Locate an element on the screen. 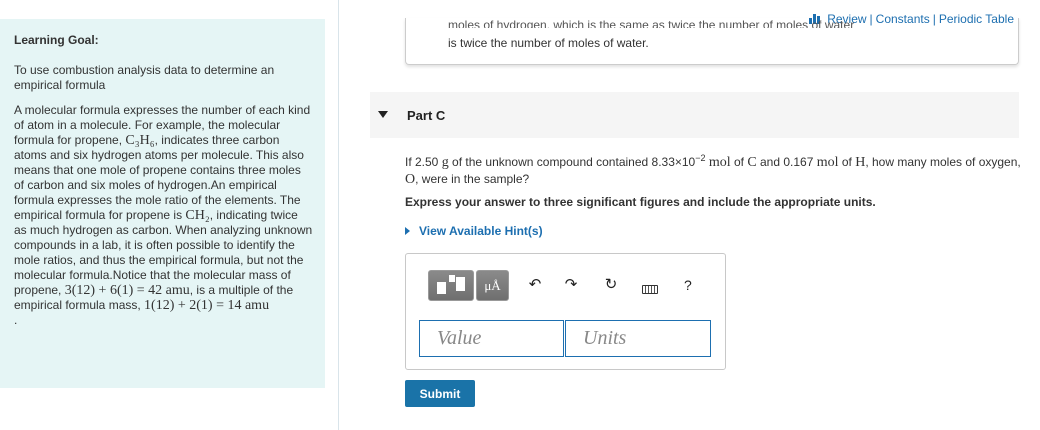 This screenshot has width=1040, height=430. element-h: H is located at coordinates (860, 162).